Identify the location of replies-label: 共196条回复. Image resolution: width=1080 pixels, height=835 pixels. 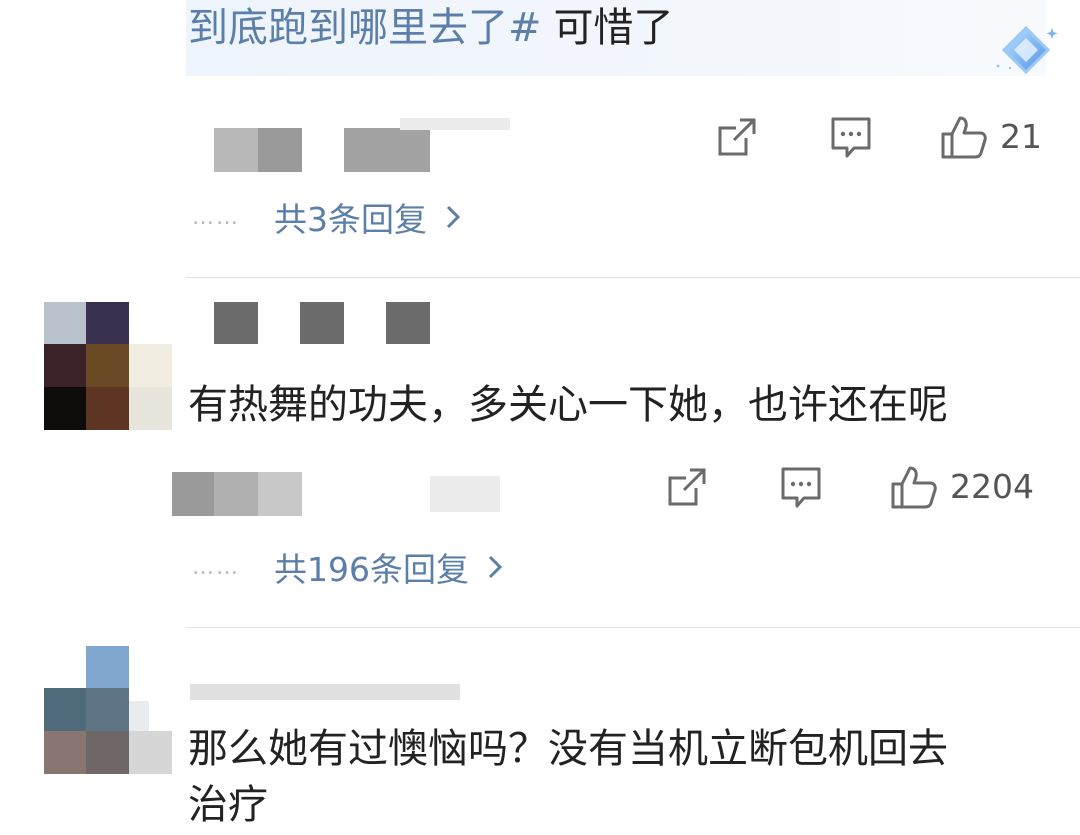
(371, 569).